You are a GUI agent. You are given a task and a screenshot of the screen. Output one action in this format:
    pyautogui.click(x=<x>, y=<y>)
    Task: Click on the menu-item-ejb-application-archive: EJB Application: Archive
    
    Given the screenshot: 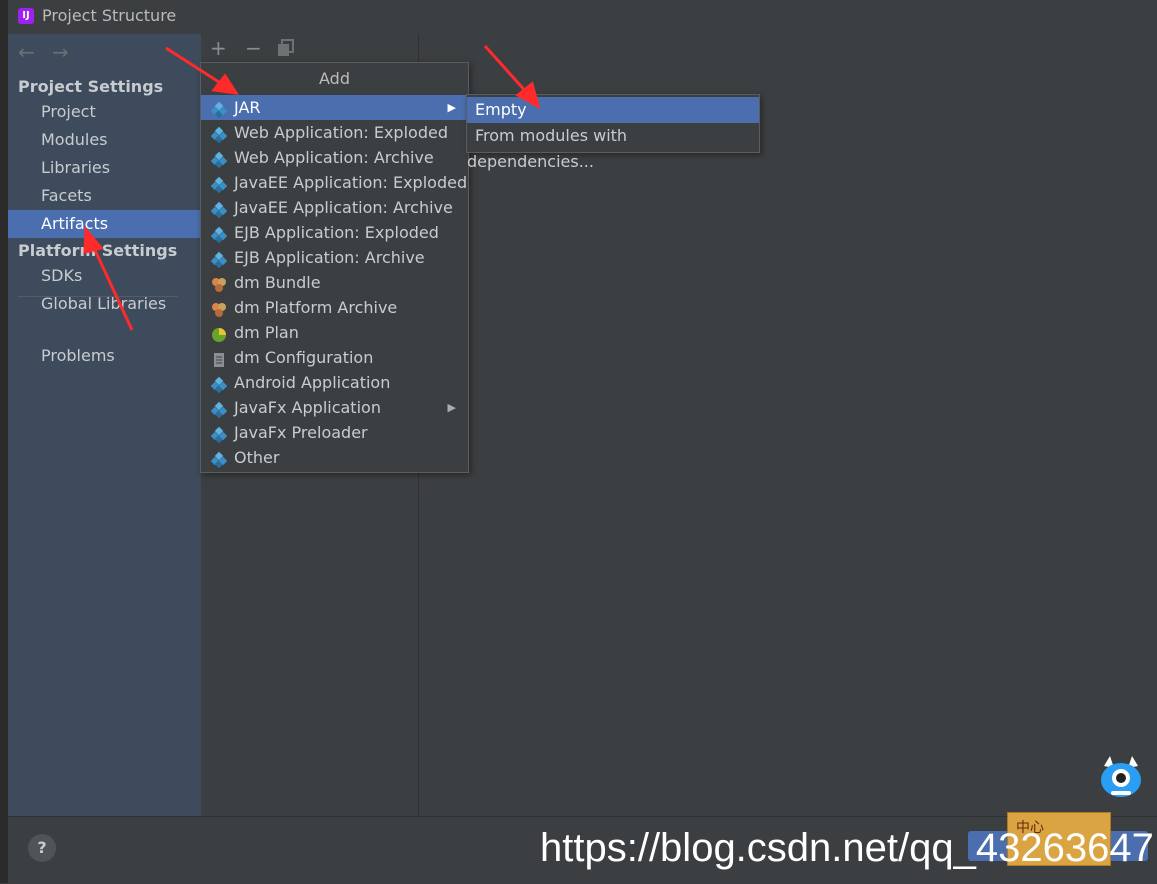 What is the action you would take?
    pyautogui.click(x=334, y=257)
    